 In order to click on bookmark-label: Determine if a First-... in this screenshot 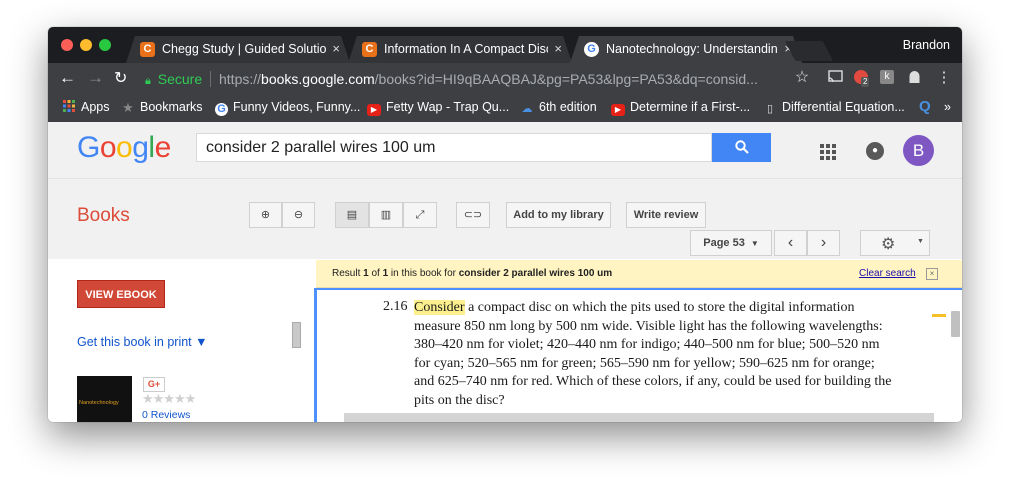, I will do `click(690, 107)`.